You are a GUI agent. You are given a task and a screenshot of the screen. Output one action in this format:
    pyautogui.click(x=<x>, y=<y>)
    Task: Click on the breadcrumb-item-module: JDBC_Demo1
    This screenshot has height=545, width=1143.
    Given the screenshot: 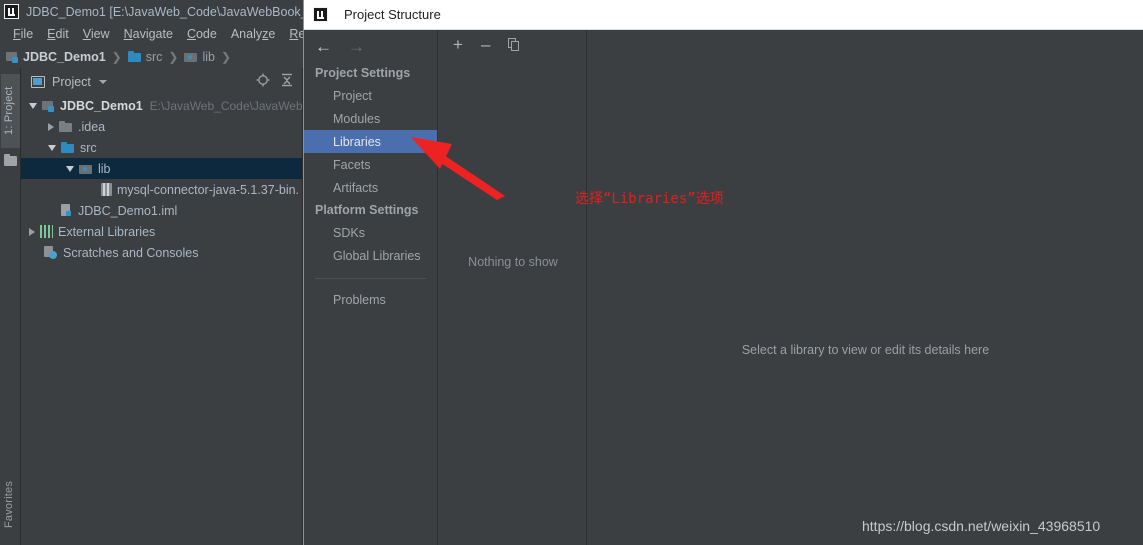 What is the action you would take?
    pyautogui.click(x=56, y=57)
    